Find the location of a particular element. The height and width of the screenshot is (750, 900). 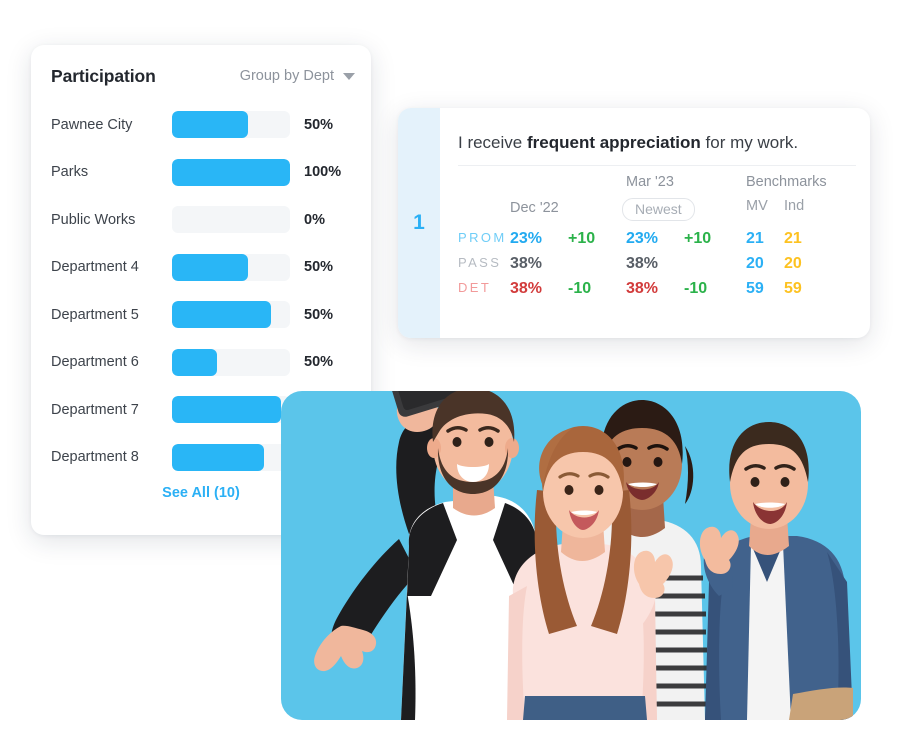

question-emphasis: frequent appreciation is located at coordinates (613, 142).